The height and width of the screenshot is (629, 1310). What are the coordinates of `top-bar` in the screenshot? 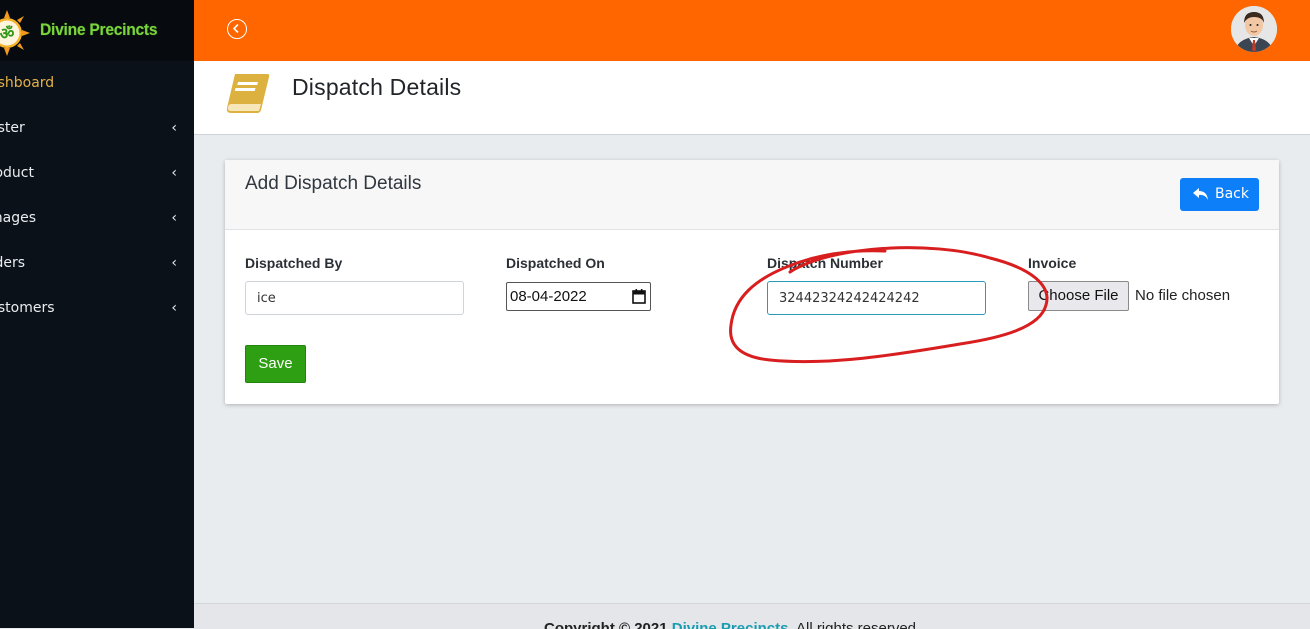 It's located at (752, 30).